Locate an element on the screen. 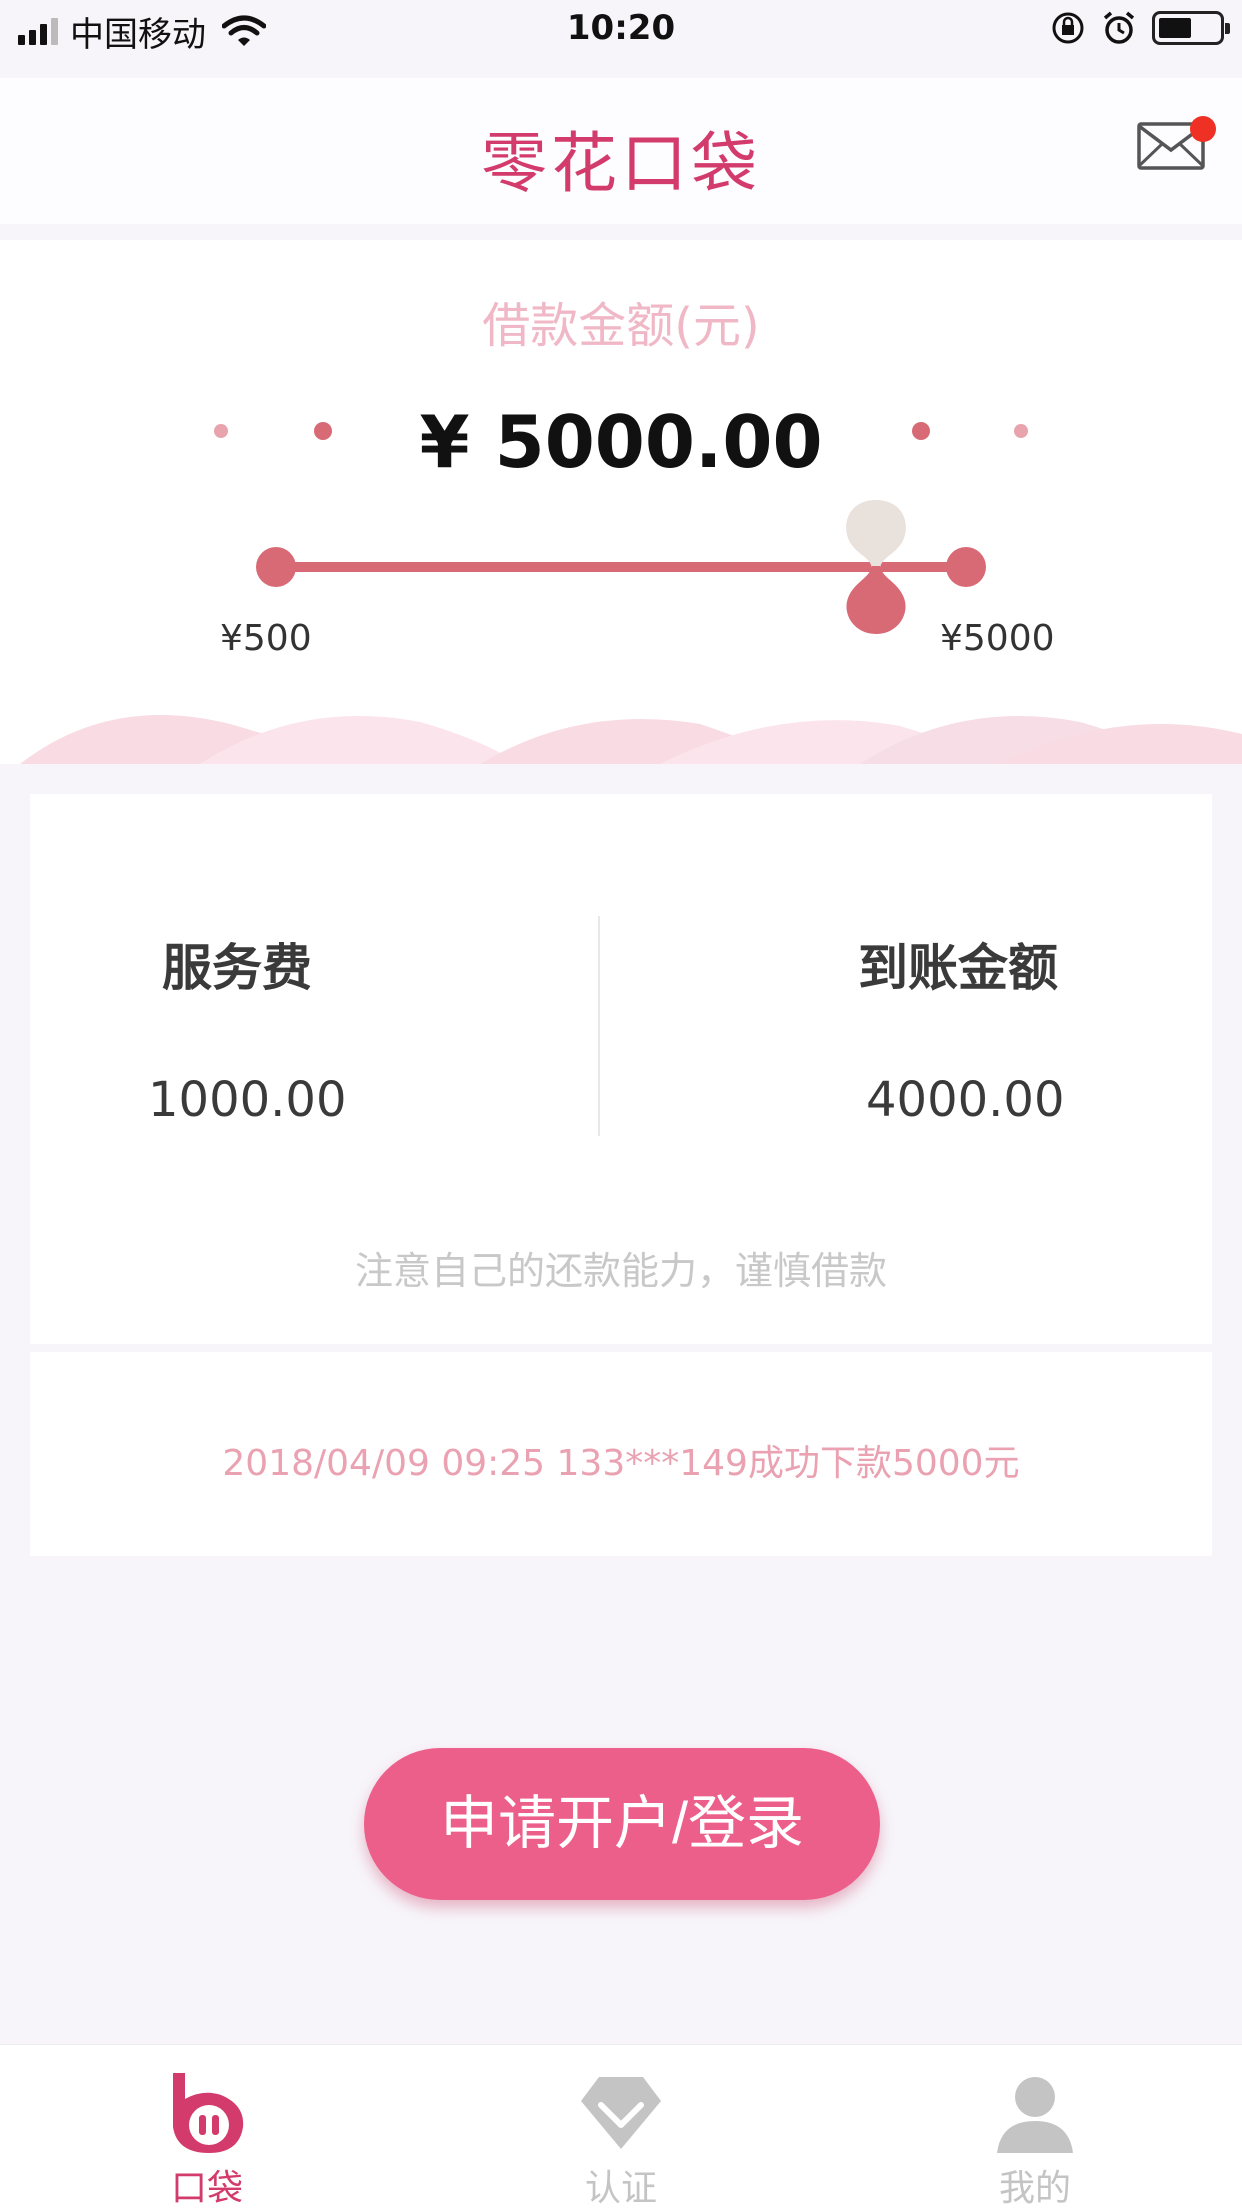  orientation-lock-icon is located at coordinates (1068, 28).